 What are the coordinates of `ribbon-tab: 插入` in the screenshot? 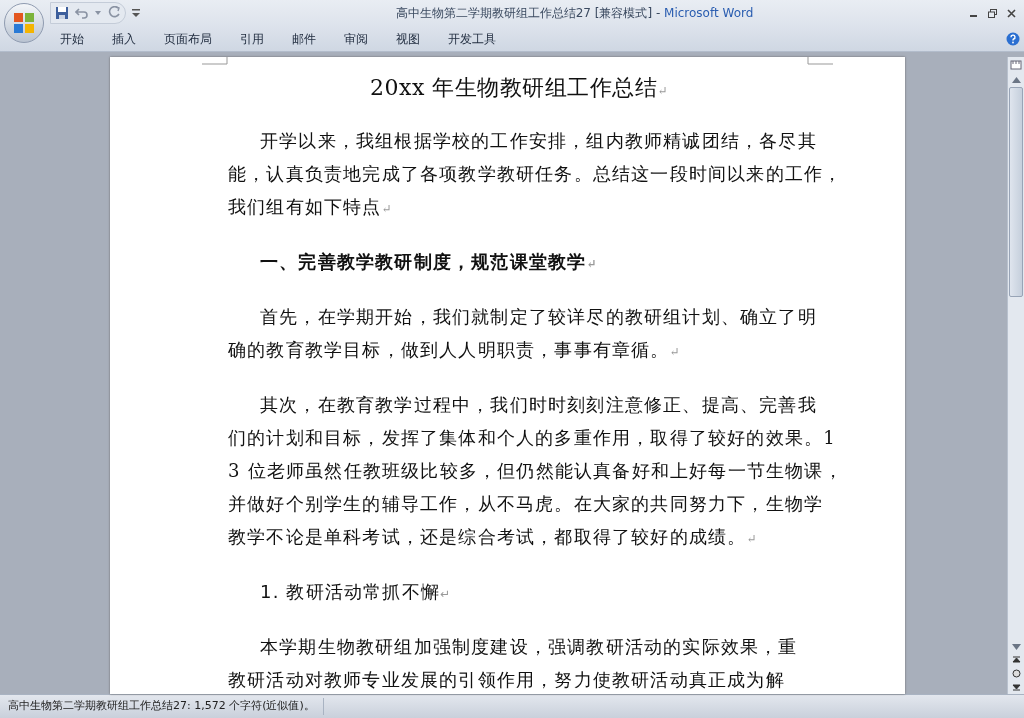 It's located at (124, 38).